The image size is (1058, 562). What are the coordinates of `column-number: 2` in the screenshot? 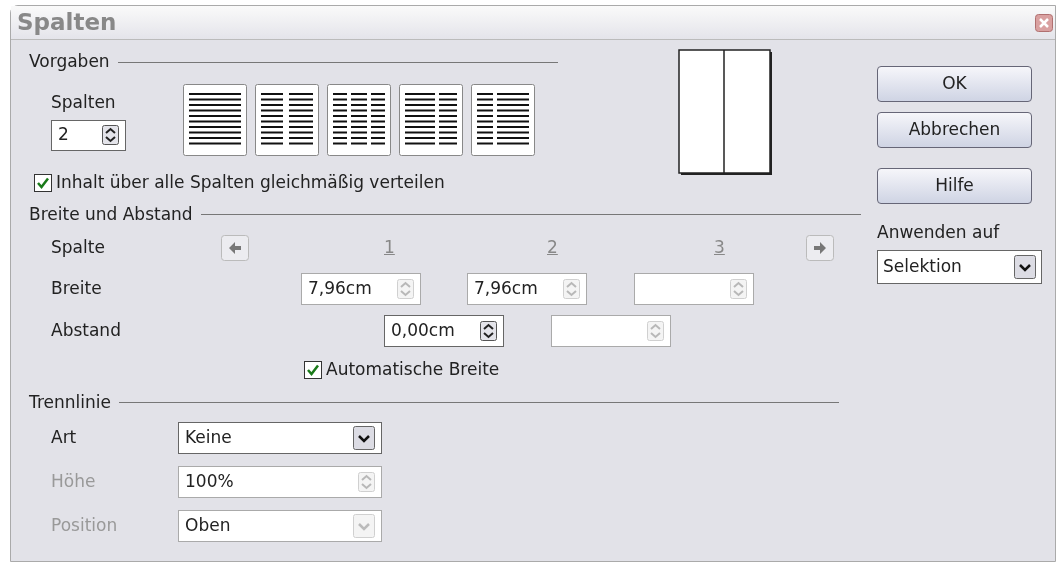 It's located at (552, 247).